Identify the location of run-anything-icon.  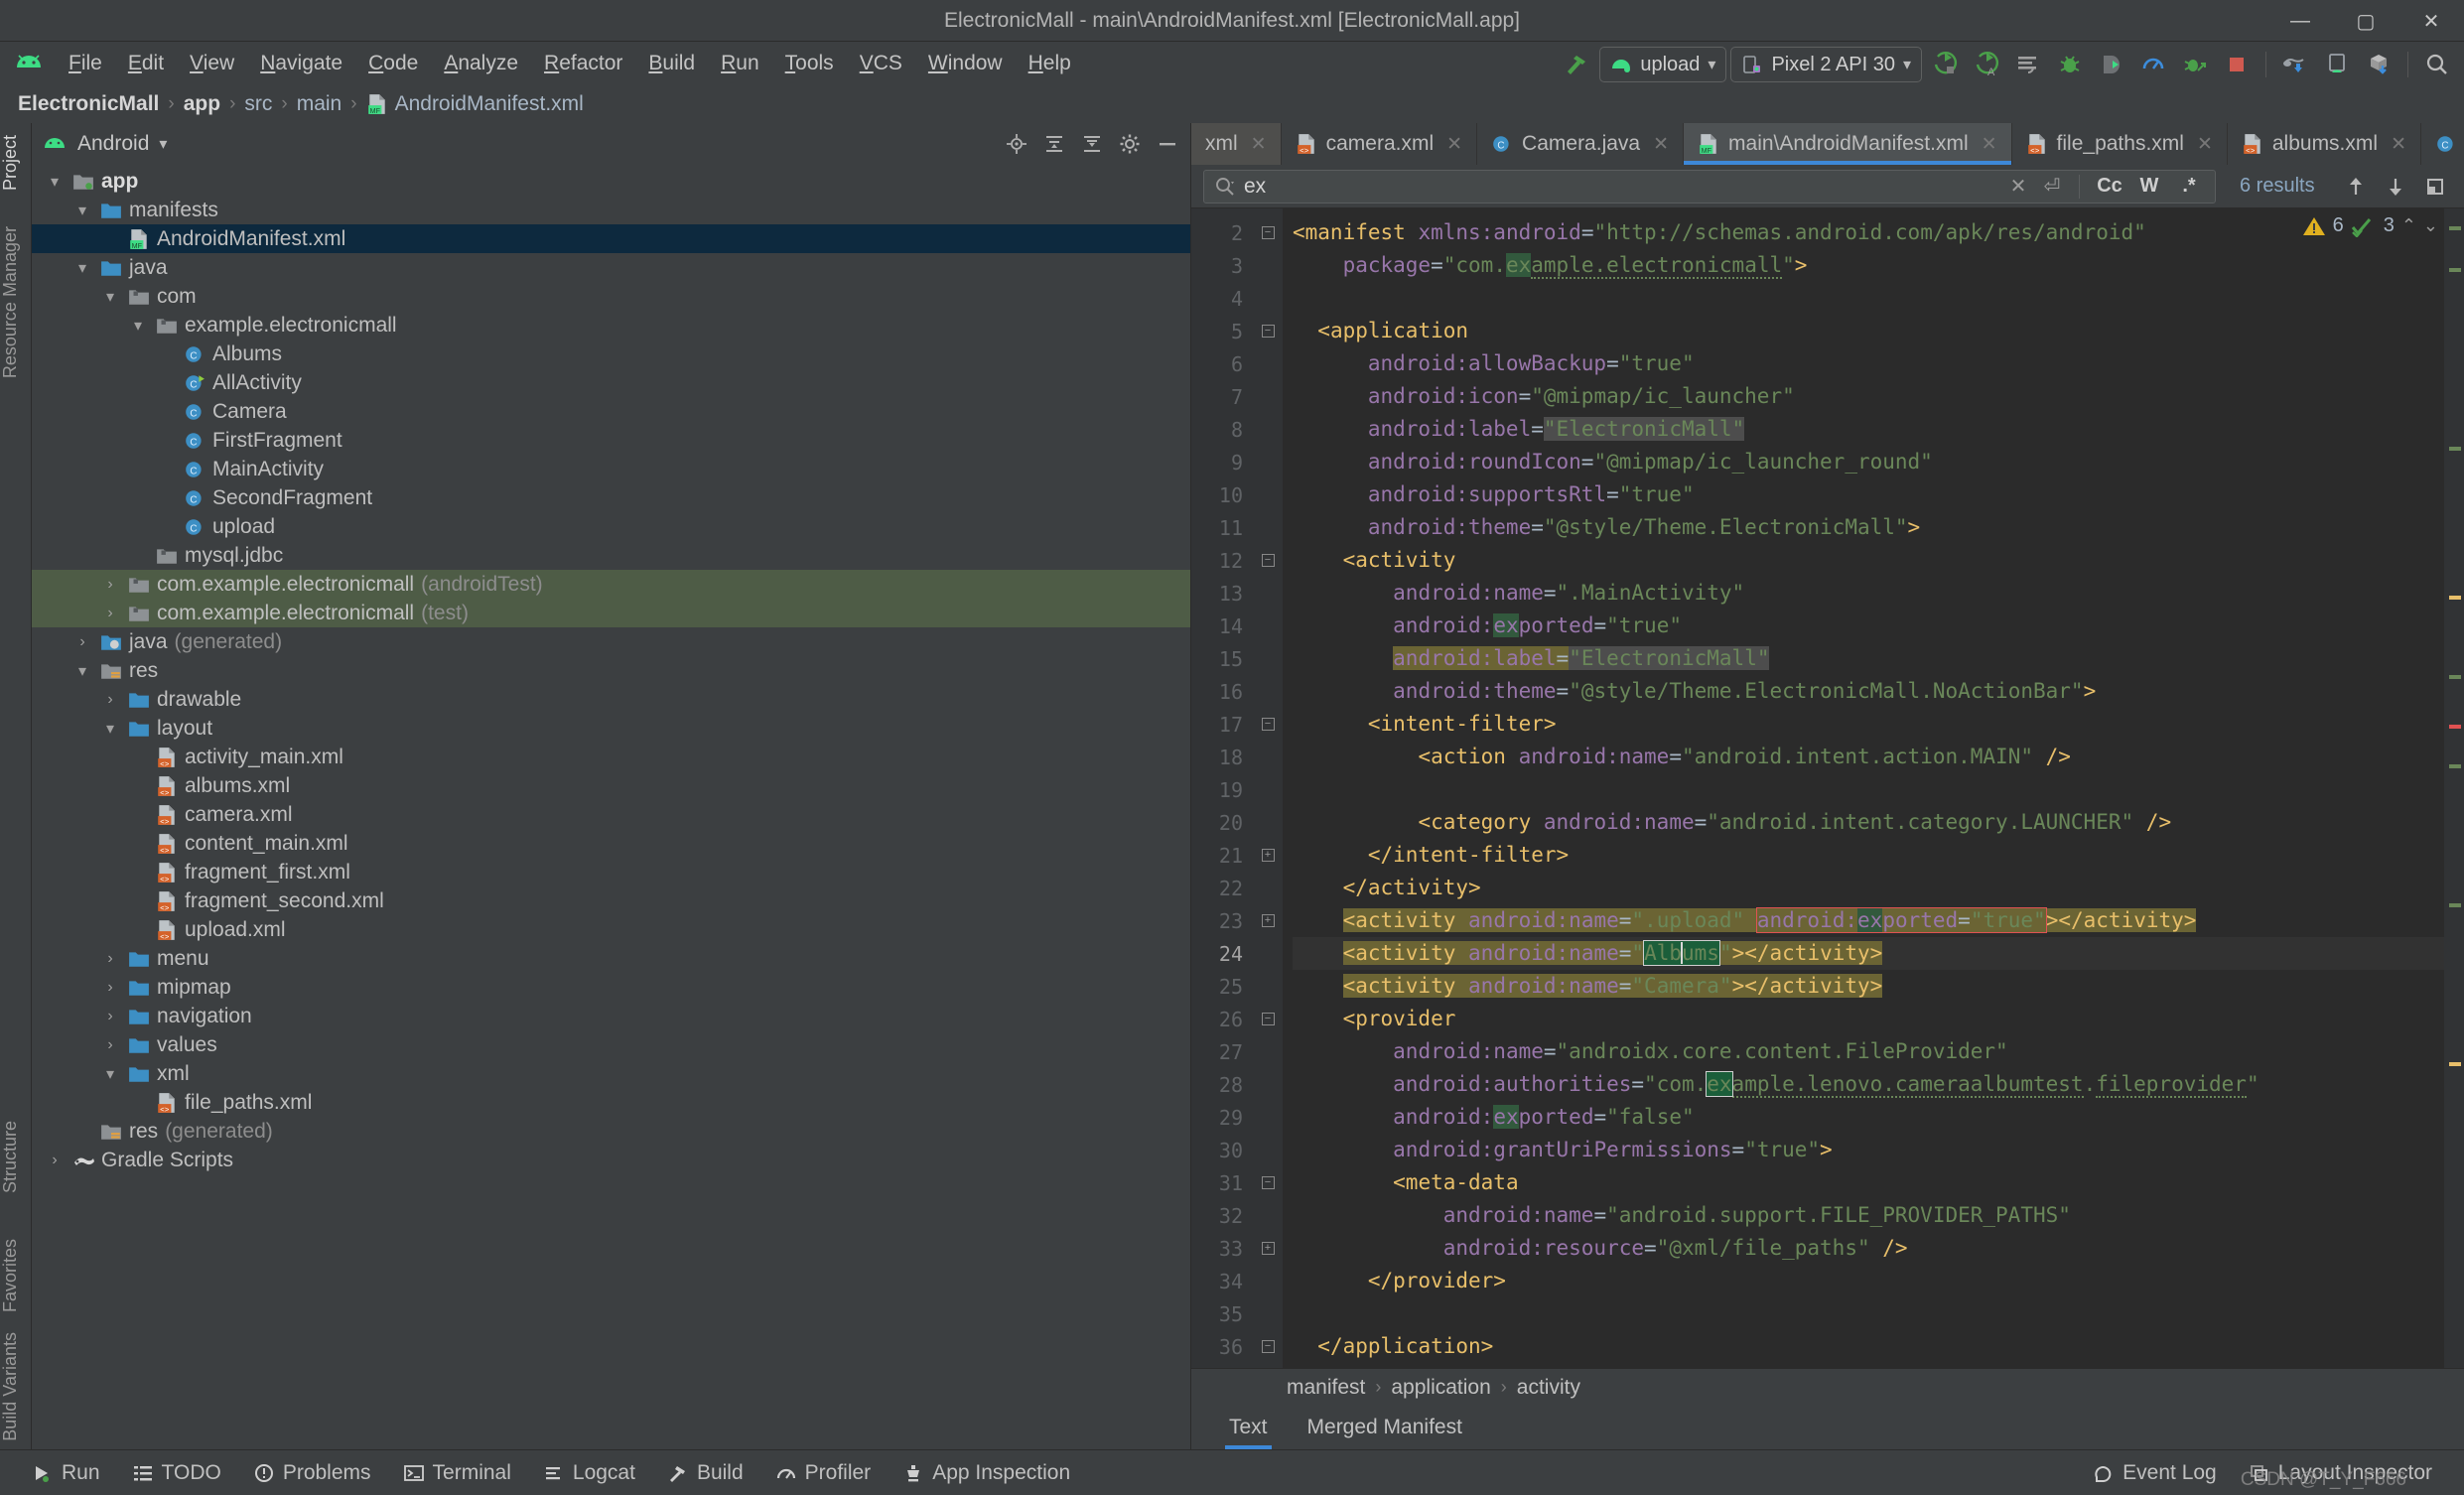
(2195, 64).